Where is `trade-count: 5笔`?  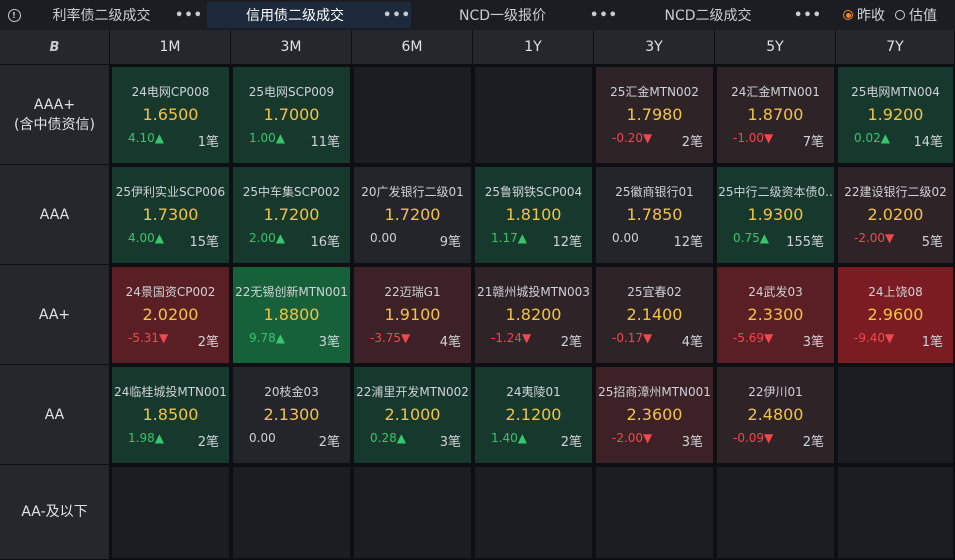
trade-count: 5笔 is located at coordinates (932, 242).